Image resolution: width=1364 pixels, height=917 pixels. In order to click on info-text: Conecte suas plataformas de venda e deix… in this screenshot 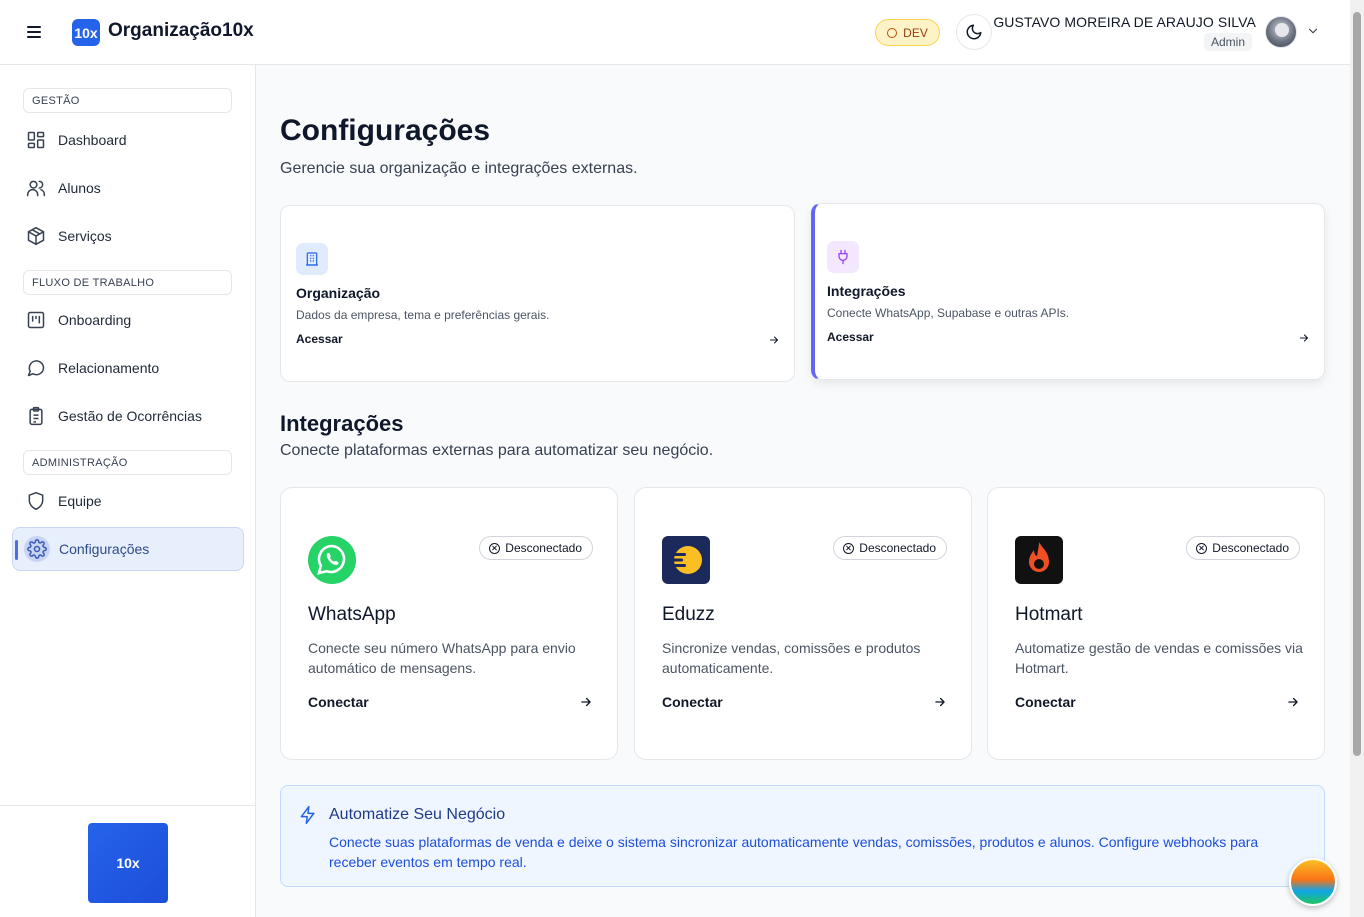, I will do `click(794, 852)`.